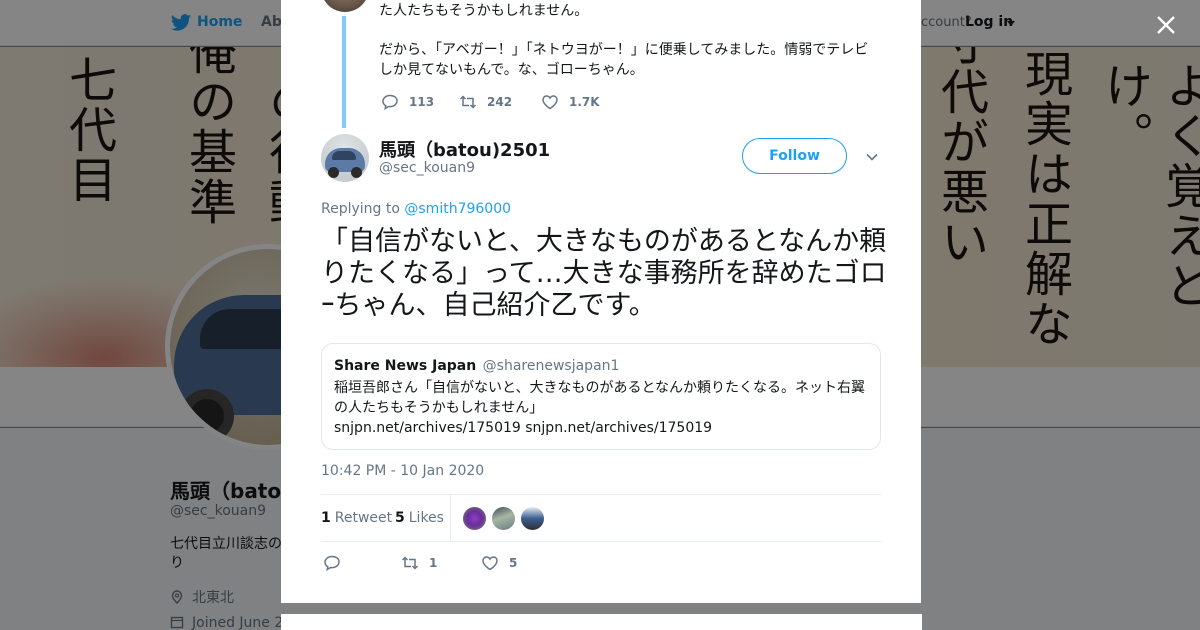 Image resolution: width=1200 pixels, height=630 pixels. Describe the element at coordinates (402, 471) in the screenshot. I see `tweet-timestamp: 10:42 PM - 10 Jan 2020` at that location.